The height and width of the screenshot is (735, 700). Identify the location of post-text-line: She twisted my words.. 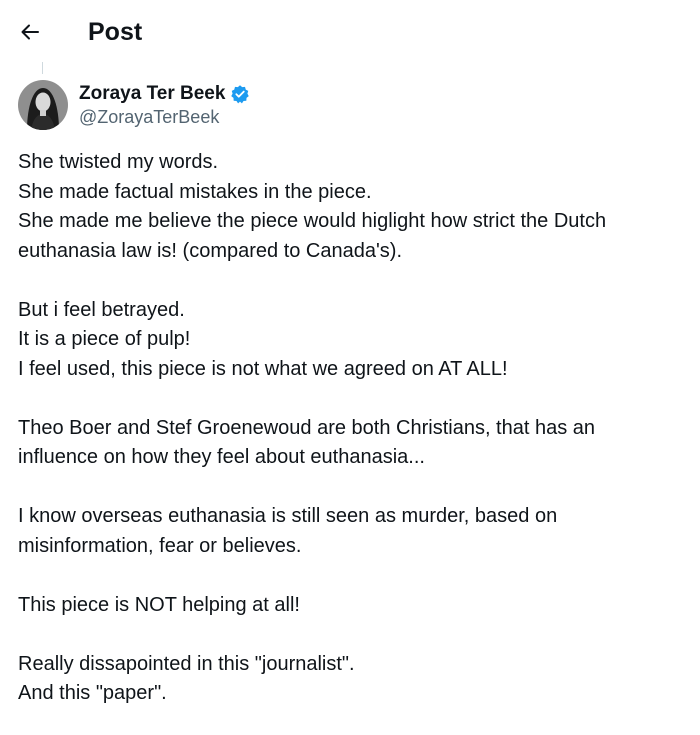
(118, 162).